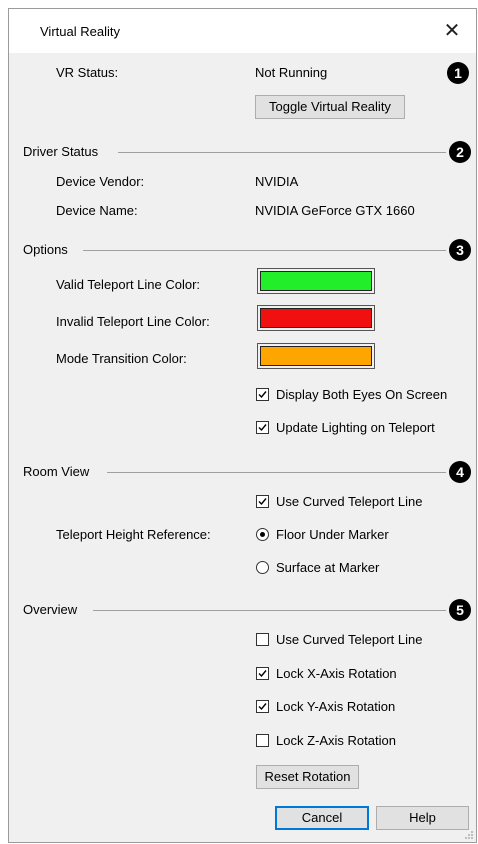 The height and width of the screenshot is (844, 478). What do you see at coordinates (336, 673) in the screenshot?
I see `checkbox-label: Lock X-Axis Rotation` at bounding box center [336, 673].